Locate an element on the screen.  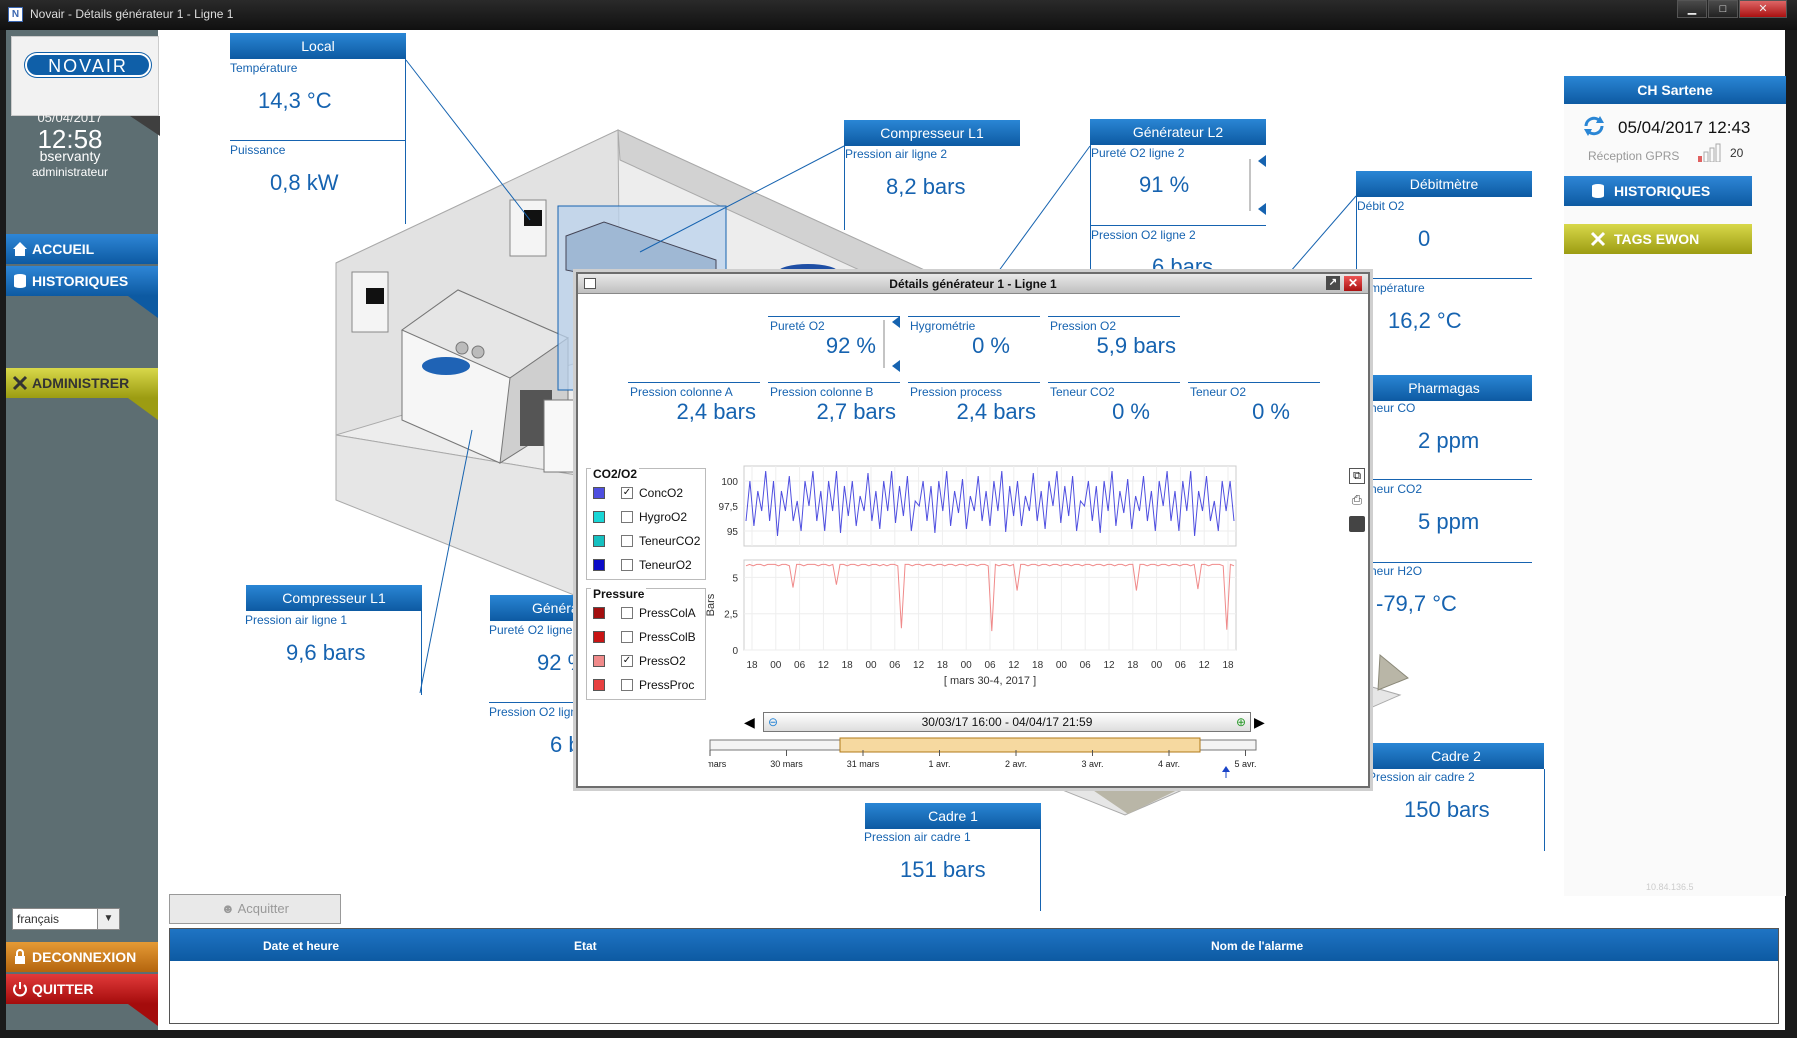
historiques-label: HISTORIQUES is located at coordinates (80, 281).